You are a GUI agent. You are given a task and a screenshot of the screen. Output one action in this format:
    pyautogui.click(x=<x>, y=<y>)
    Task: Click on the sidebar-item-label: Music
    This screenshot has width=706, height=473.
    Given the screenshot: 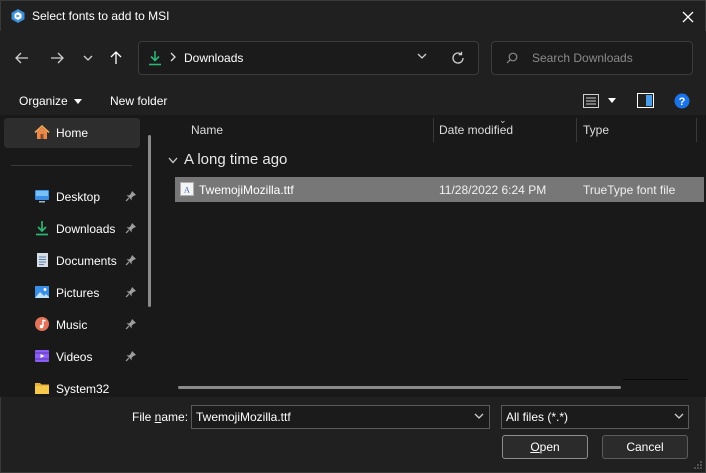 What is the action you would take?
    pyautogui.click(x=72, y=325)
    